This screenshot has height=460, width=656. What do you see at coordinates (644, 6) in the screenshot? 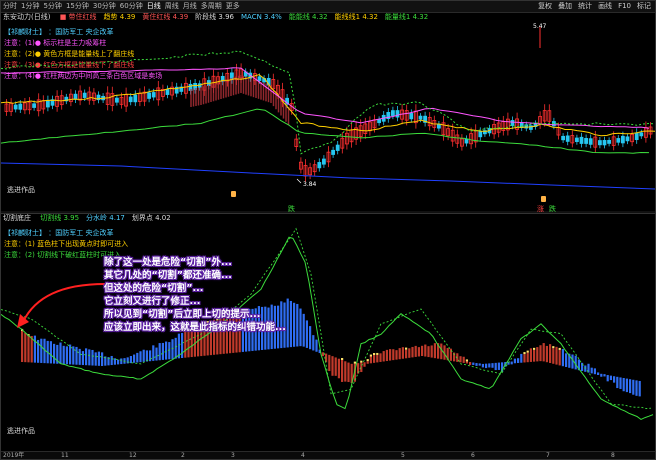
I see `menu-item-5: 标记` at bounding box center [644, 6].